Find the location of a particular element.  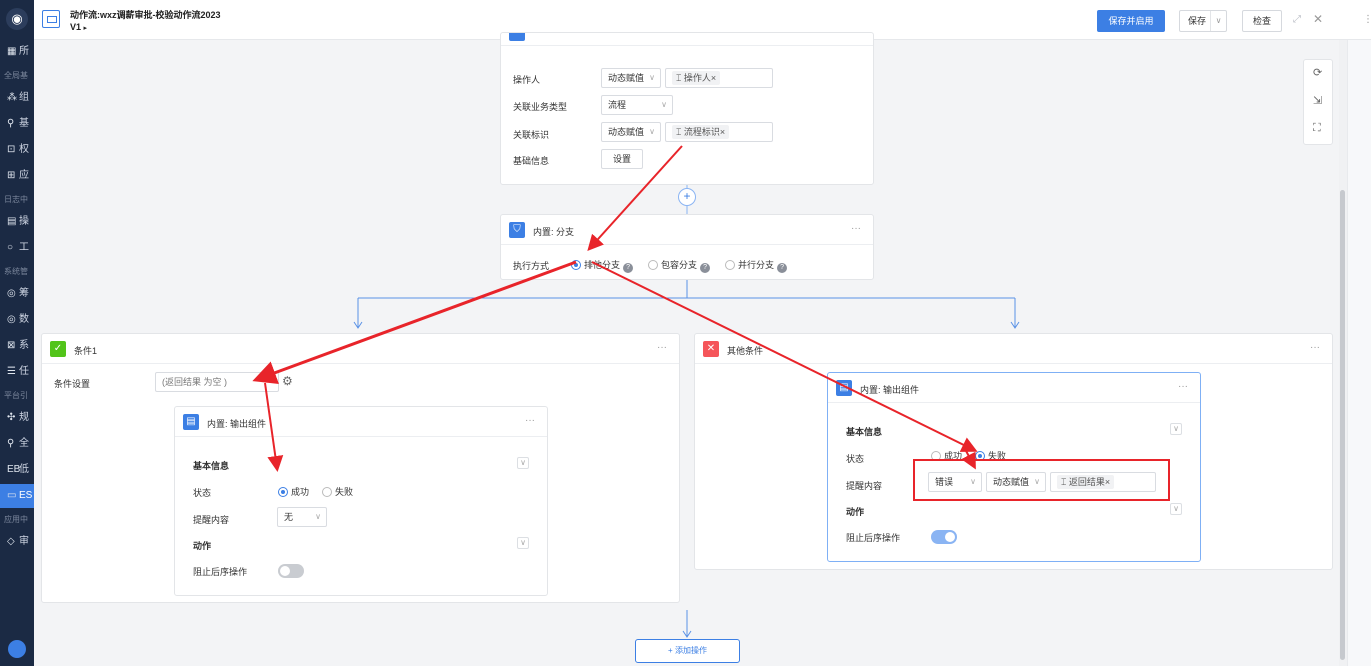

status-label: 状态 is located at coordinates (855, 459).